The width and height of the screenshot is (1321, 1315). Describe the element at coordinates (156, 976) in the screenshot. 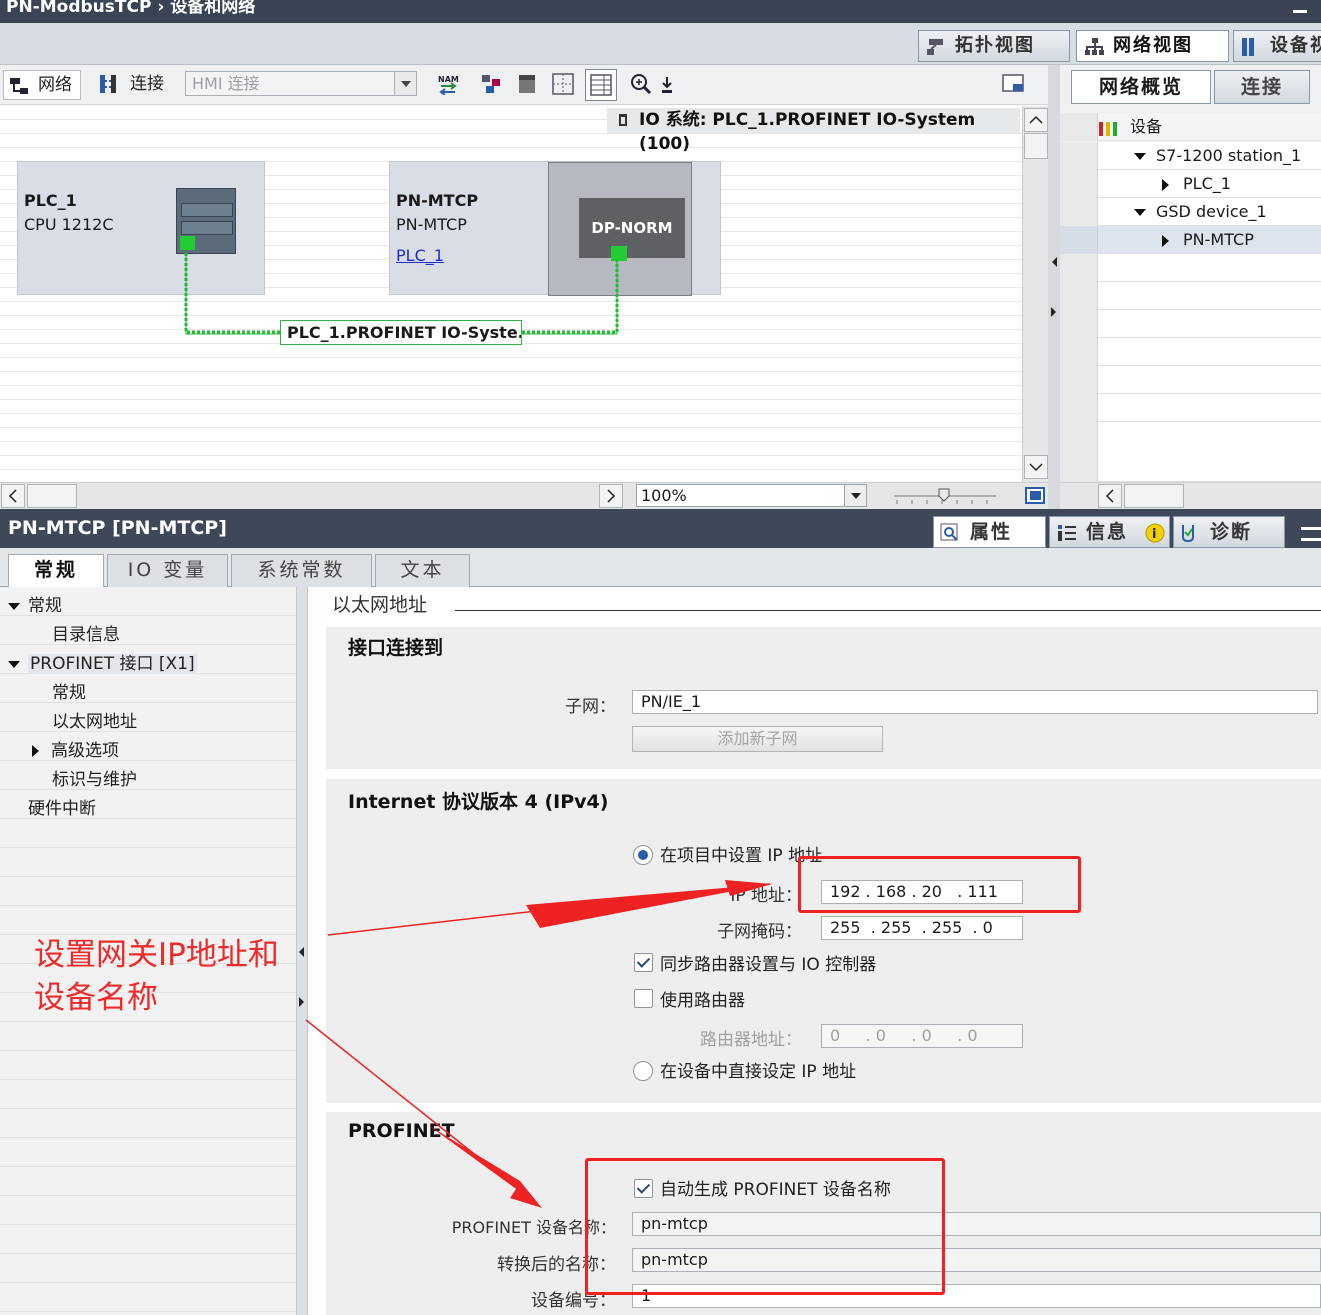

I see `annotation-note: 设置网关IP地址和设备名称` at that location.